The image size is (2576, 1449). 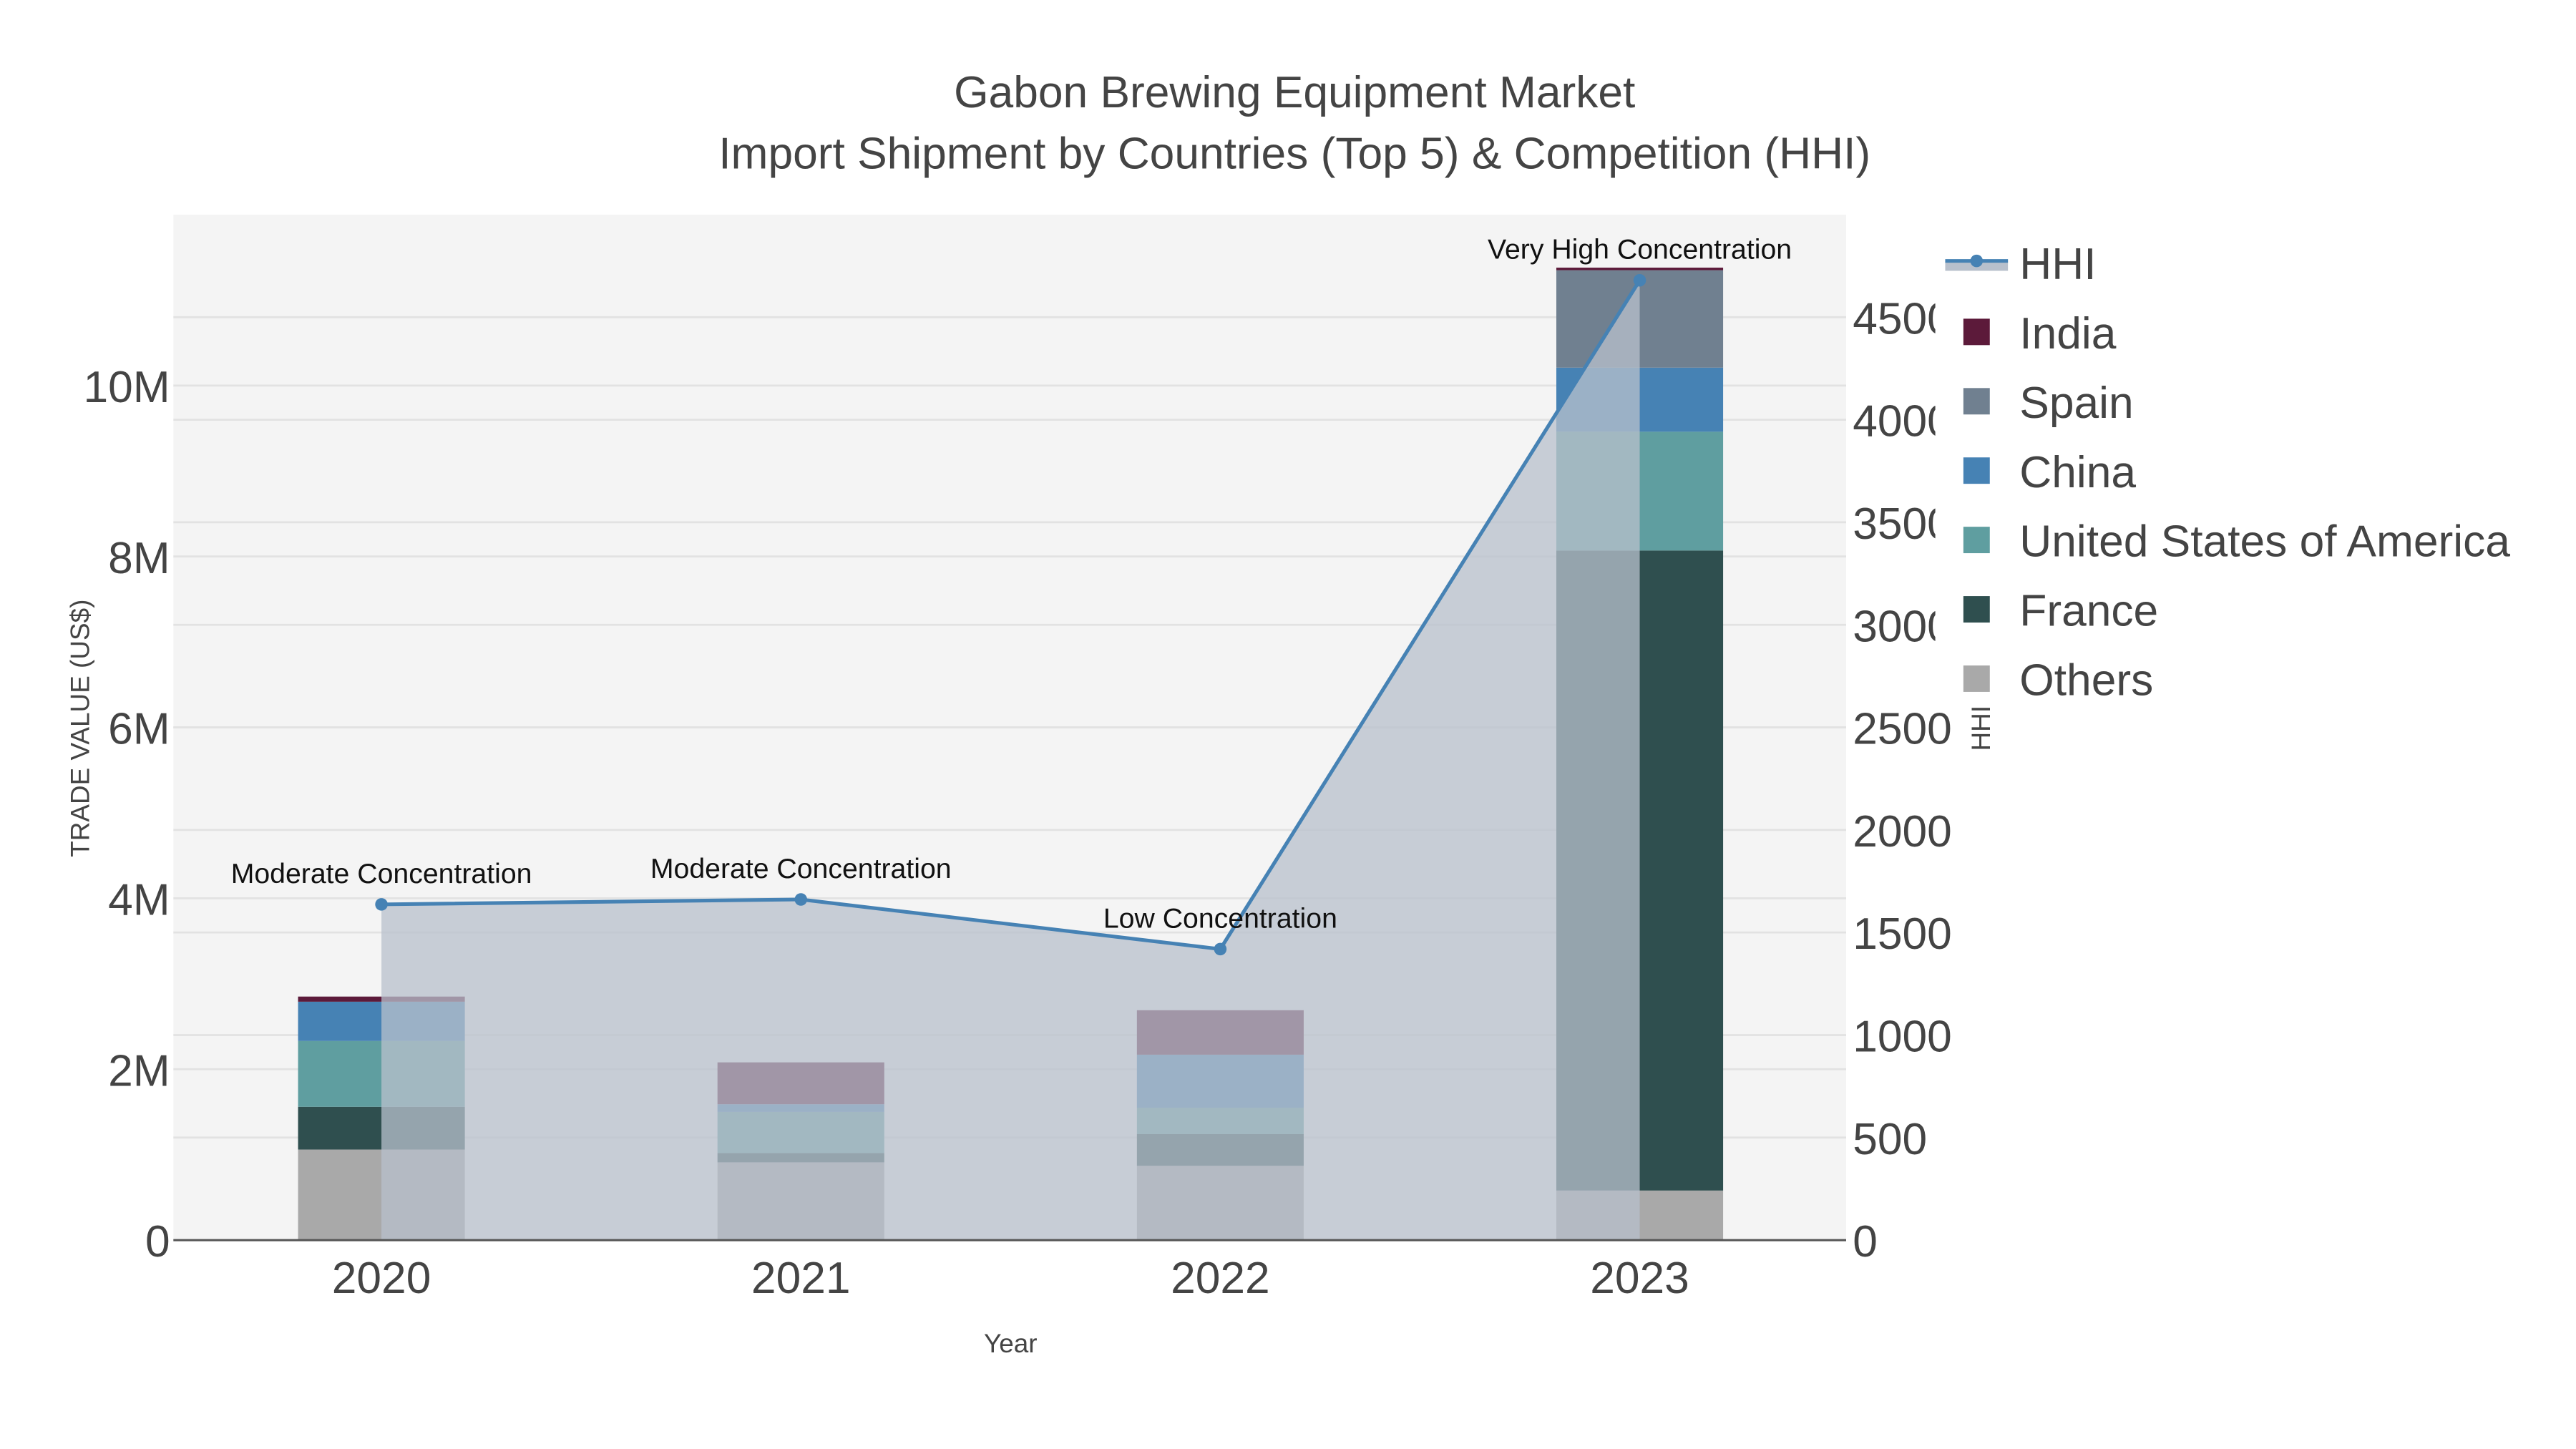 What do you see at coordinates (2057, 264) in the screenshot?
I see `legend-label: HHI` at bounding box center [2057, 264].